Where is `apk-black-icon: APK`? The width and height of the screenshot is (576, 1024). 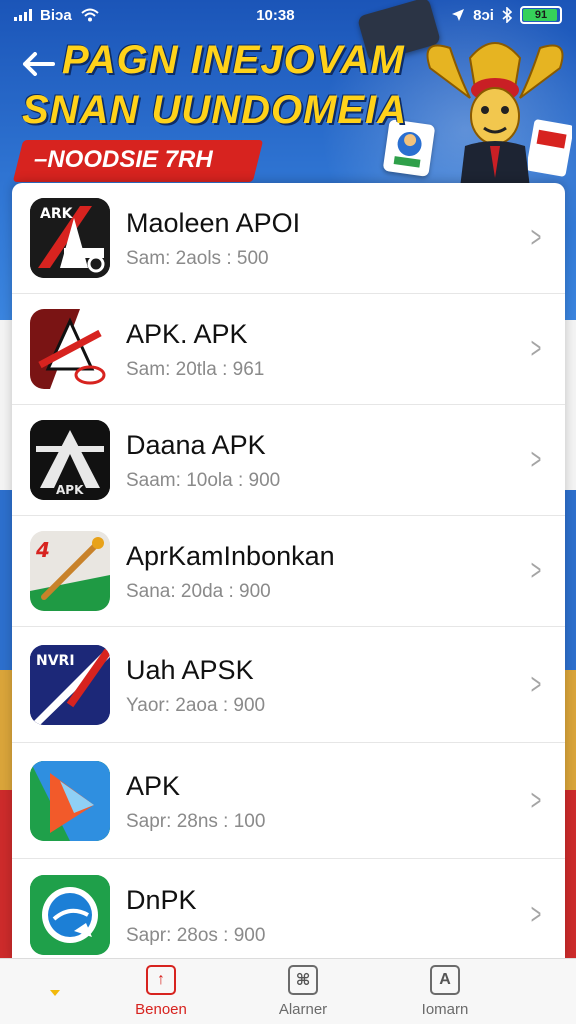
apk-black-icon: APK is located at coordinates (70, 460).